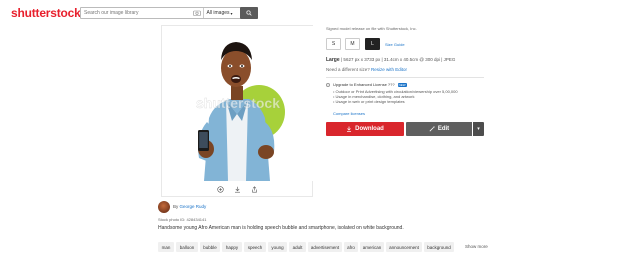  Describe the element at coordinates (232, 247) in the screenshot. I see `tag-chip: happy` at that location.